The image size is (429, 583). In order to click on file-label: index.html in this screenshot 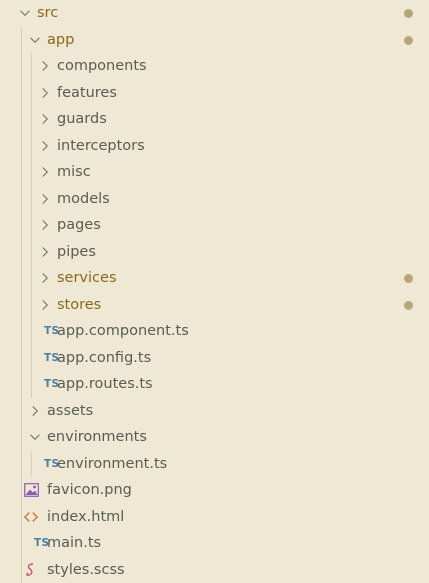, I will do `click(85, 517)`.